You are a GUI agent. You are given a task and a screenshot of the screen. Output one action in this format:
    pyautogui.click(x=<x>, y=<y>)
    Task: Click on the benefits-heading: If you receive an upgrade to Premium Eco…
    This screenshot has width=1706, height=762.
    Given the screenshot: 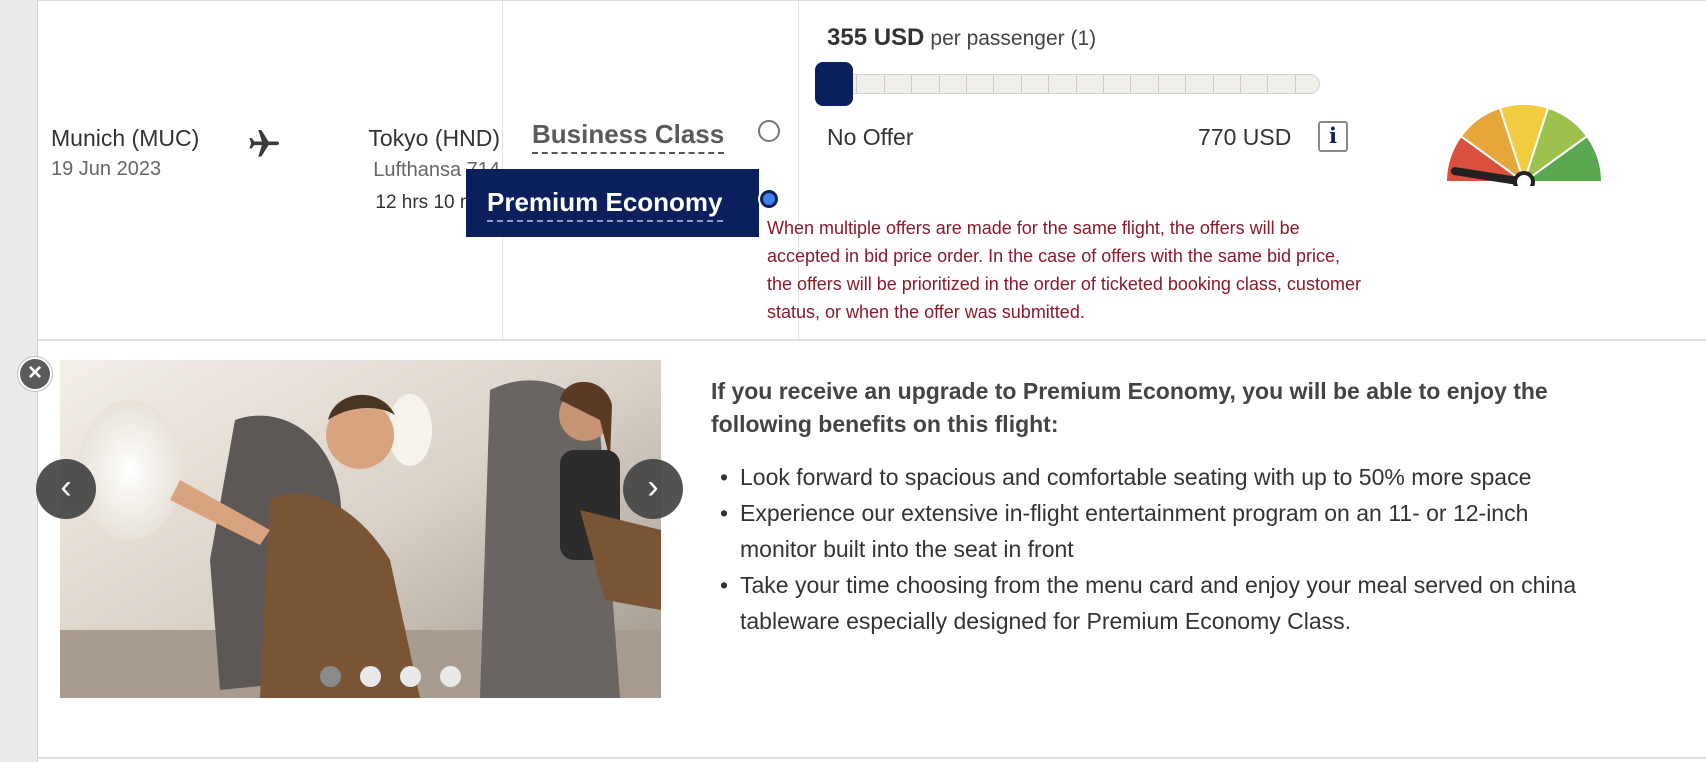 What is the action you would take?
    pyautogui.click(x=1129, y=407)
    